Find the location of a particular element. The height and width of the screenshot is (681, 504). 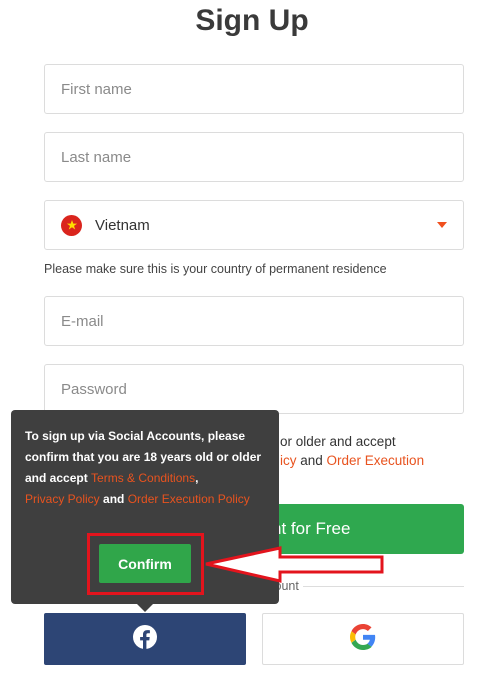

pointer-arrow-icon is located at coordinates (294, 564).